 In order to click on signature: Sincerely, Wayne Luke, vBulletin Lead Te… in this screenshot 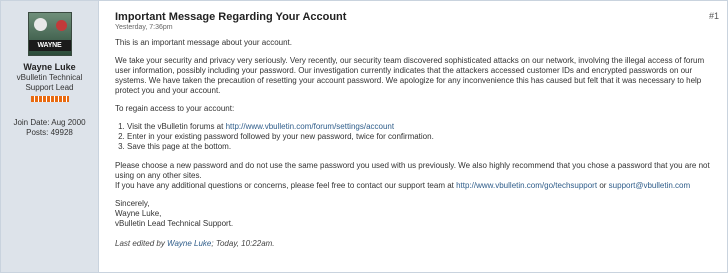, I will do `click(416, 214)`.